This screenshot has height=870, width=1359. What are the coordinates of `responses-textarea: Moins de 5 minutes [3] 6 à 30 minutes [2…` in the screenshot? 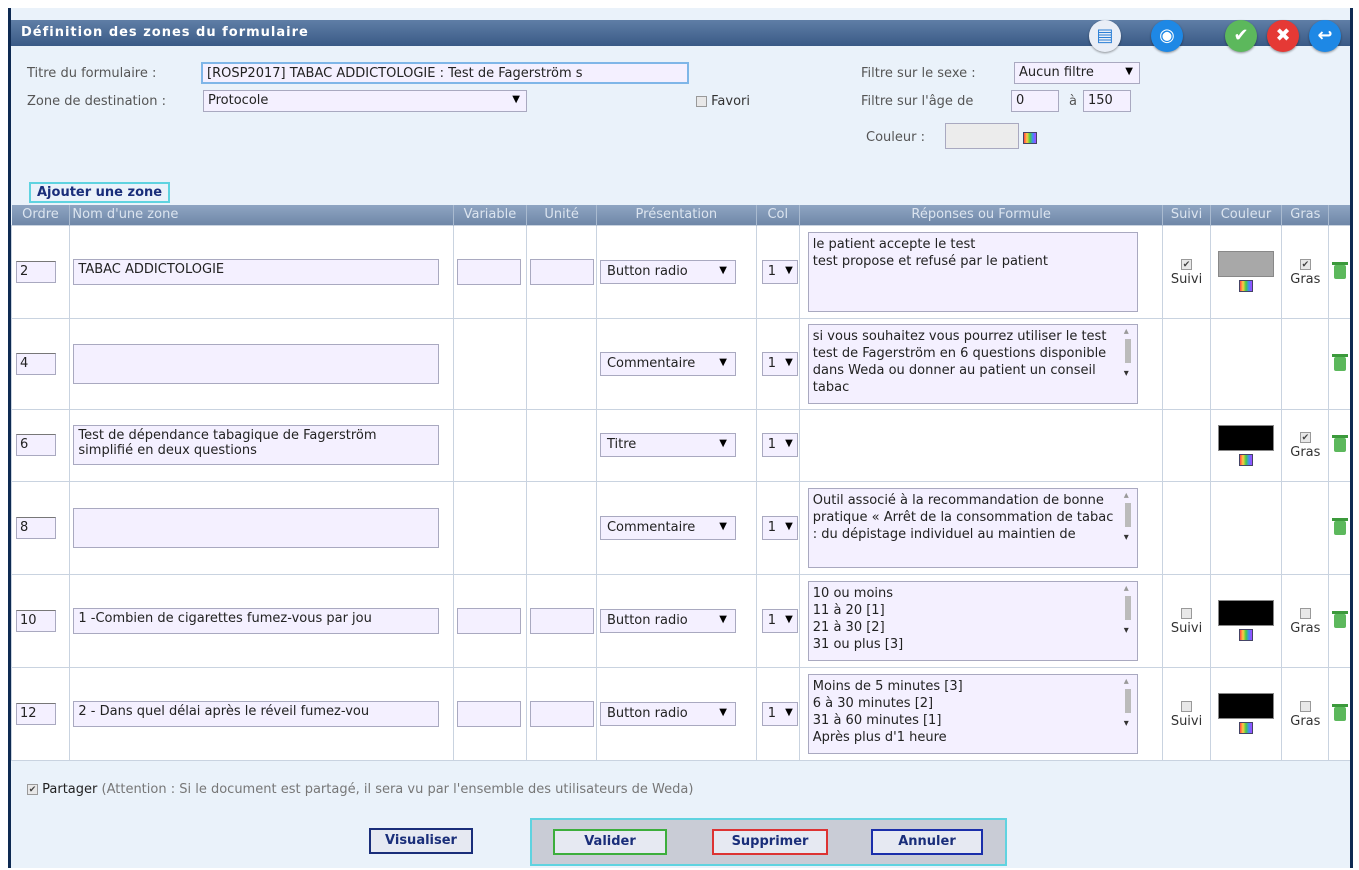 It's located at (972, 713).